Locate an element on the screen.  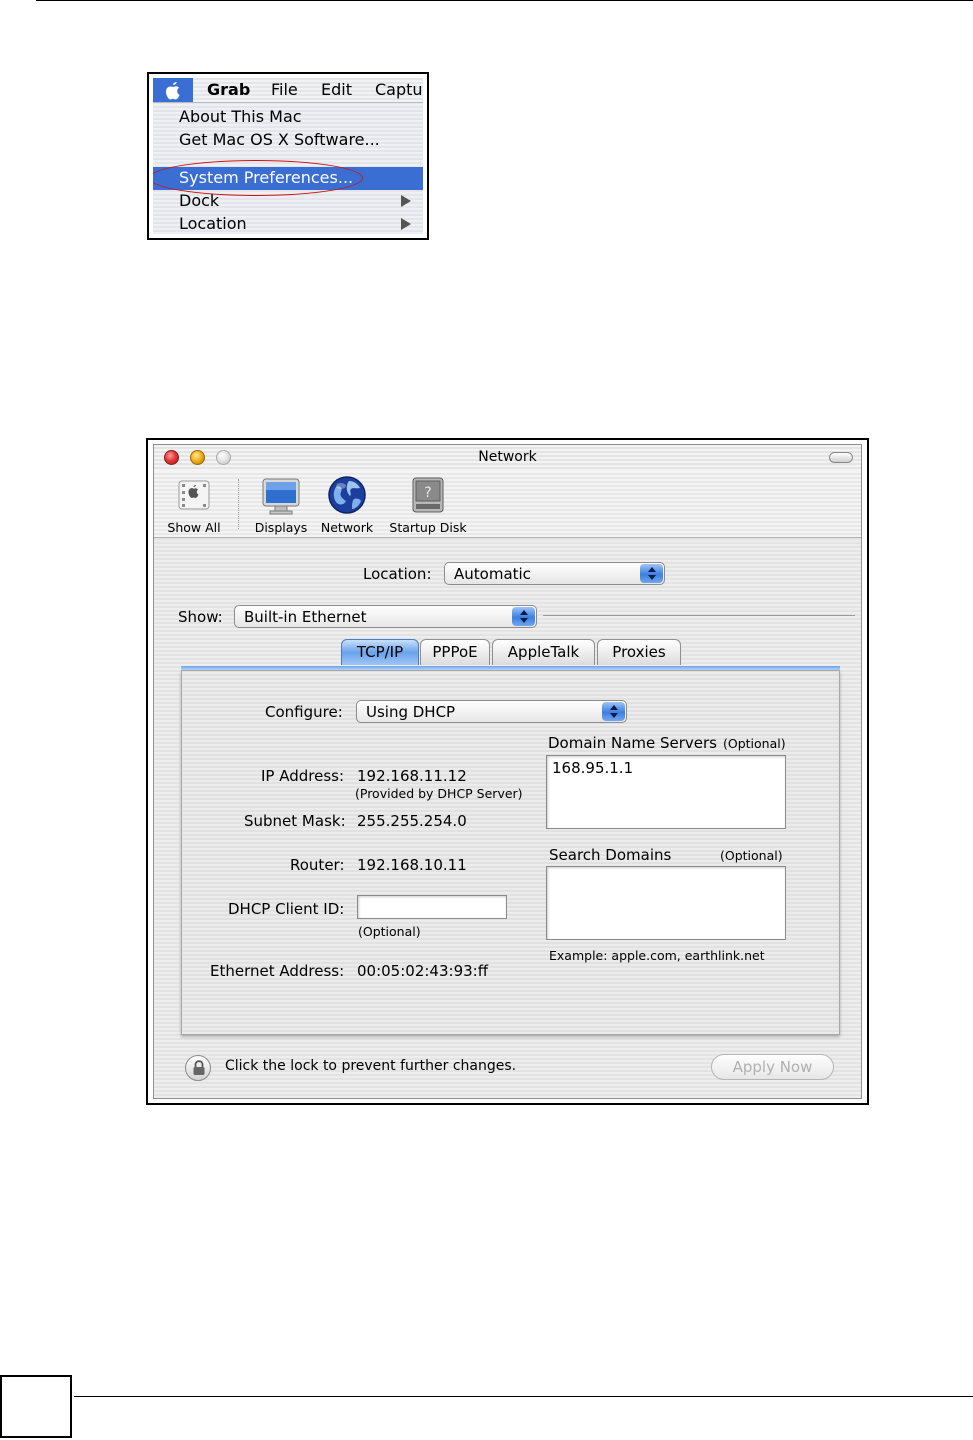
apple-menu-button is located at coordinates (173, 90).